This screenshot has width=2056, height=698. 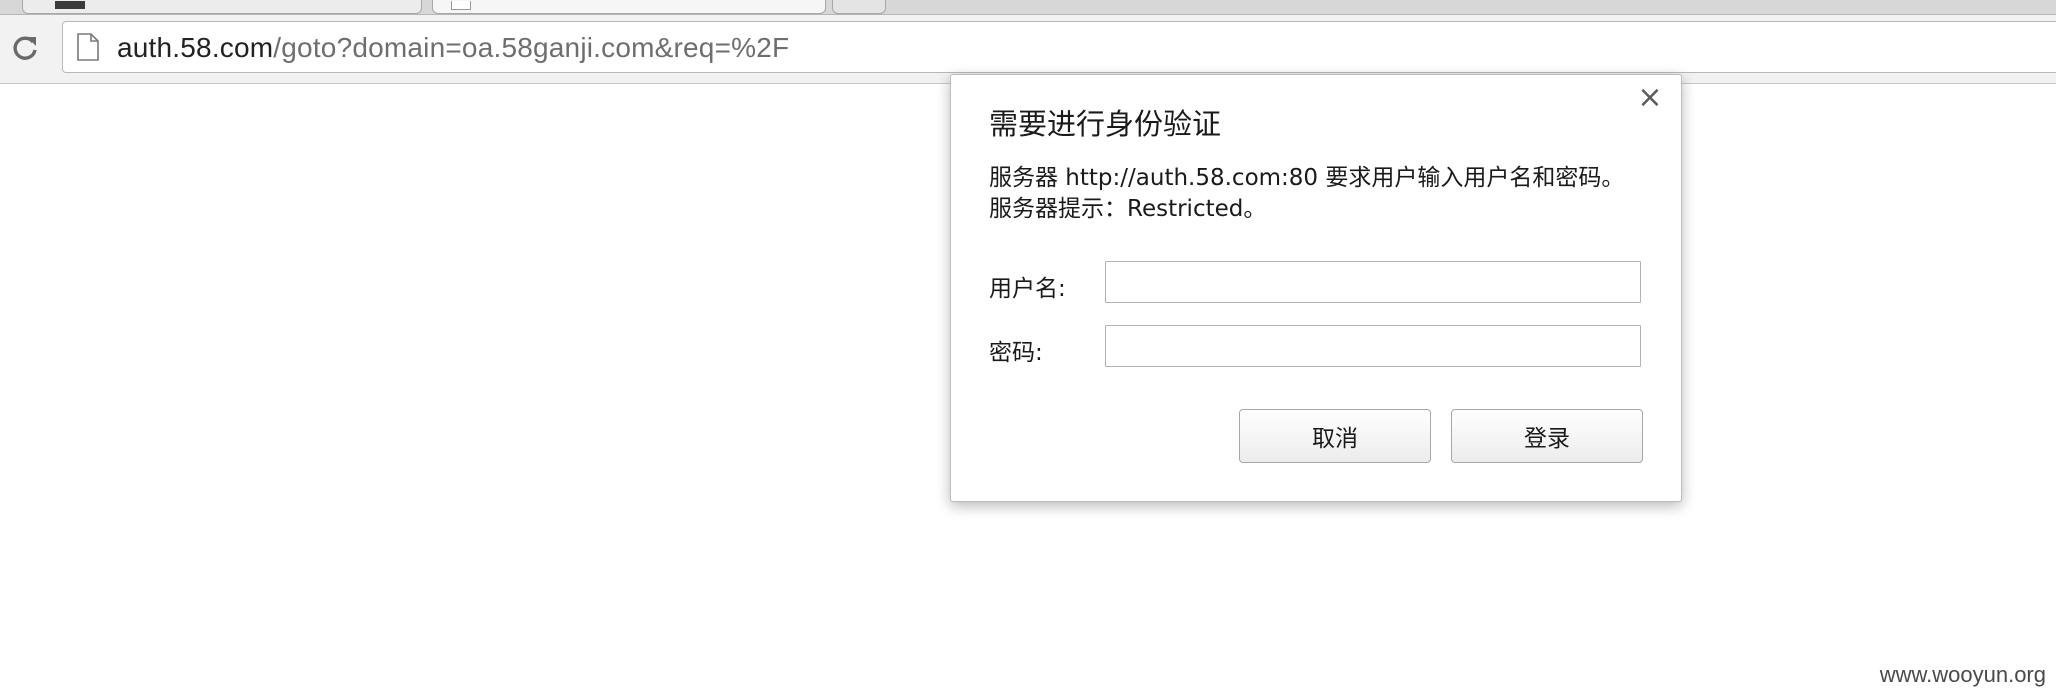 What do you see at coordinates (1028, 7) in the screenshot?
I see `tab-strip` at bounding box center [1028, 7].